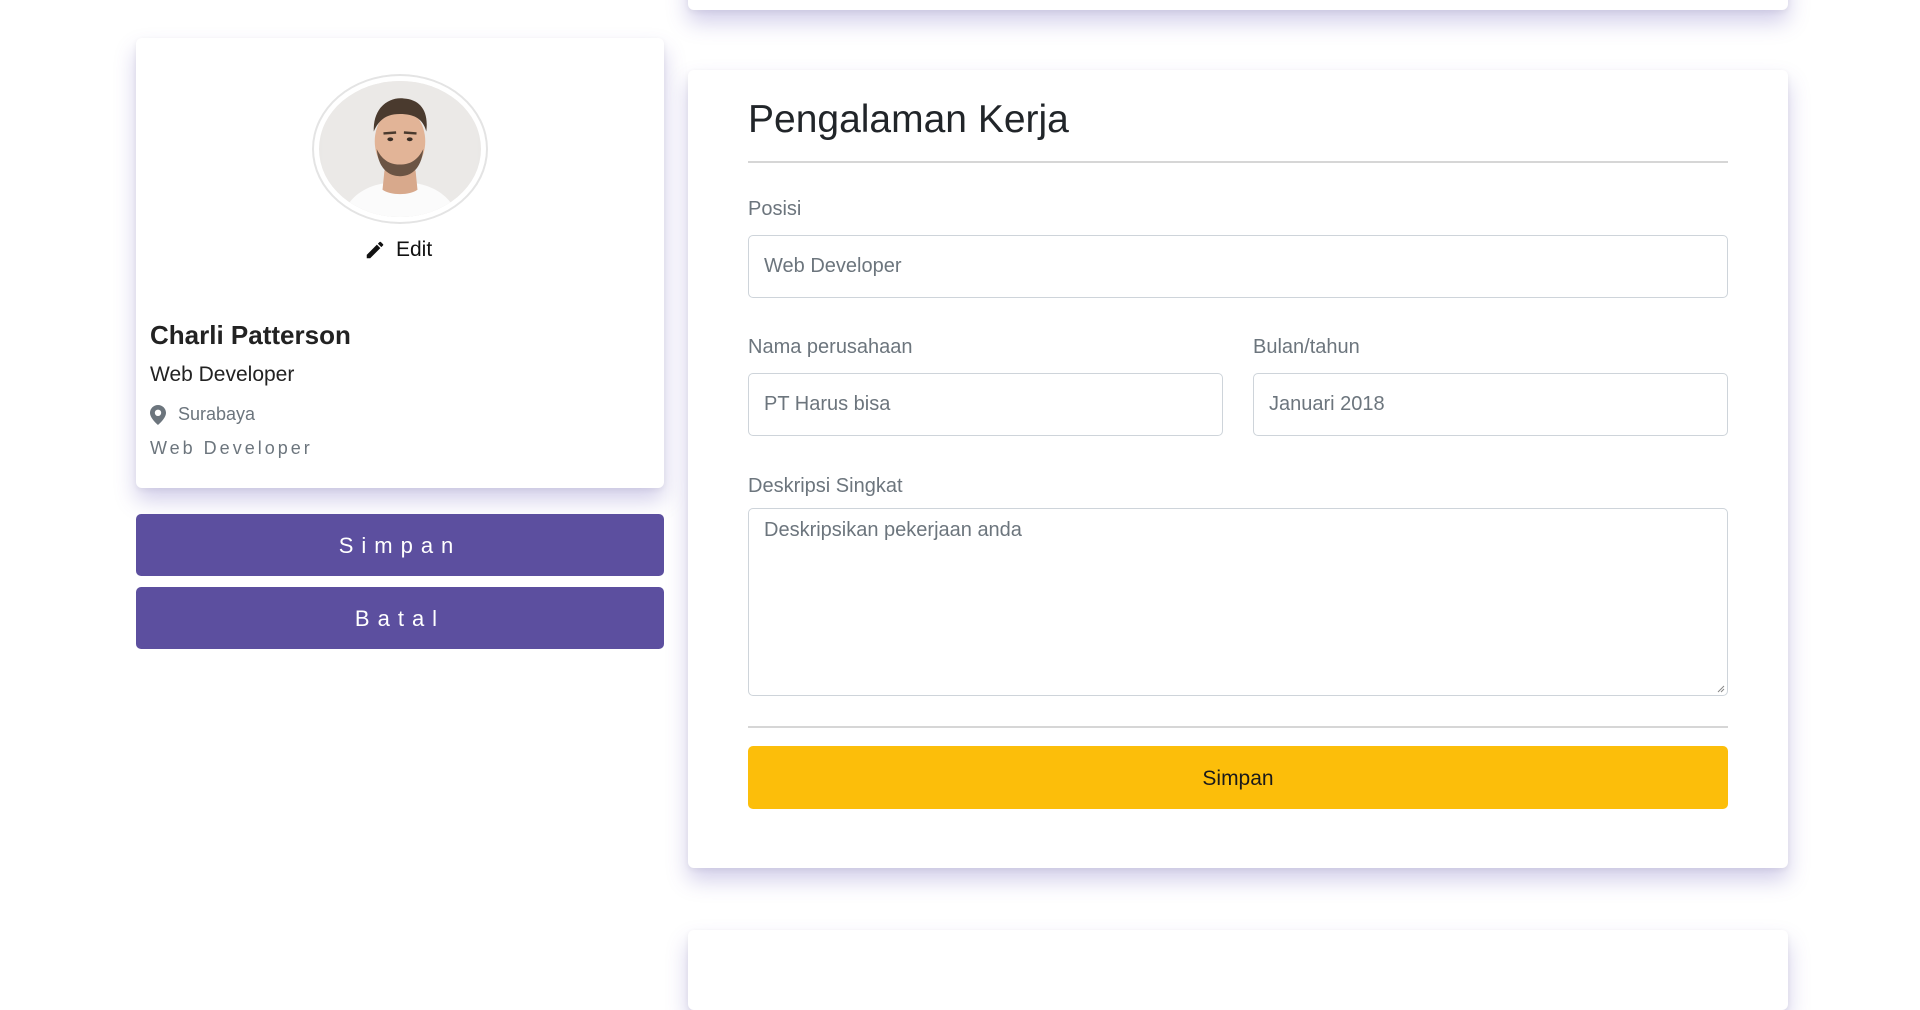 The image size is (1920, 1010). I want to click on position-input: Web Developer, so click(1238, 266).